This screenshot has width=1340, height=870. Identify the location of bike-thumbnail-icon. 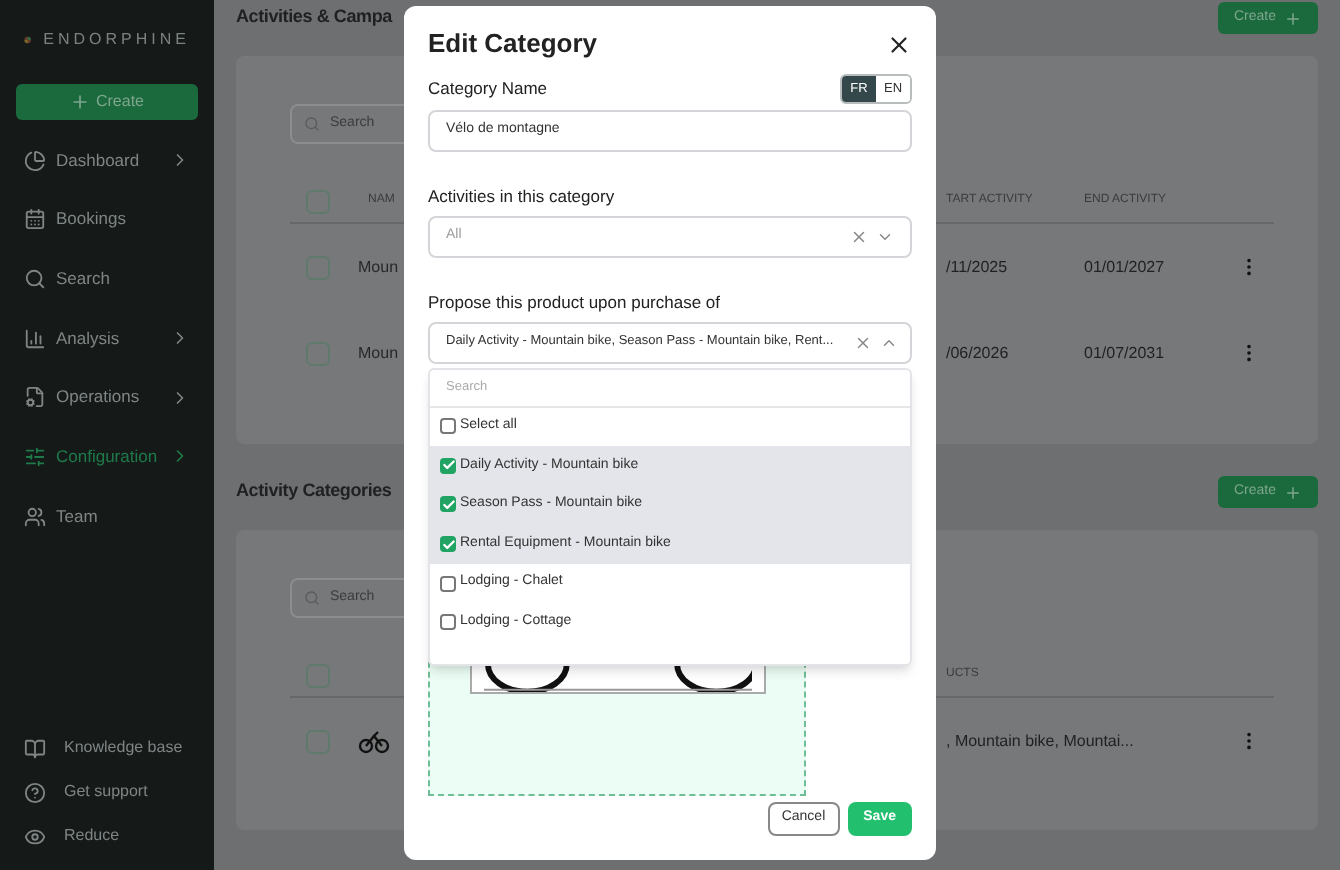
(374, 741).